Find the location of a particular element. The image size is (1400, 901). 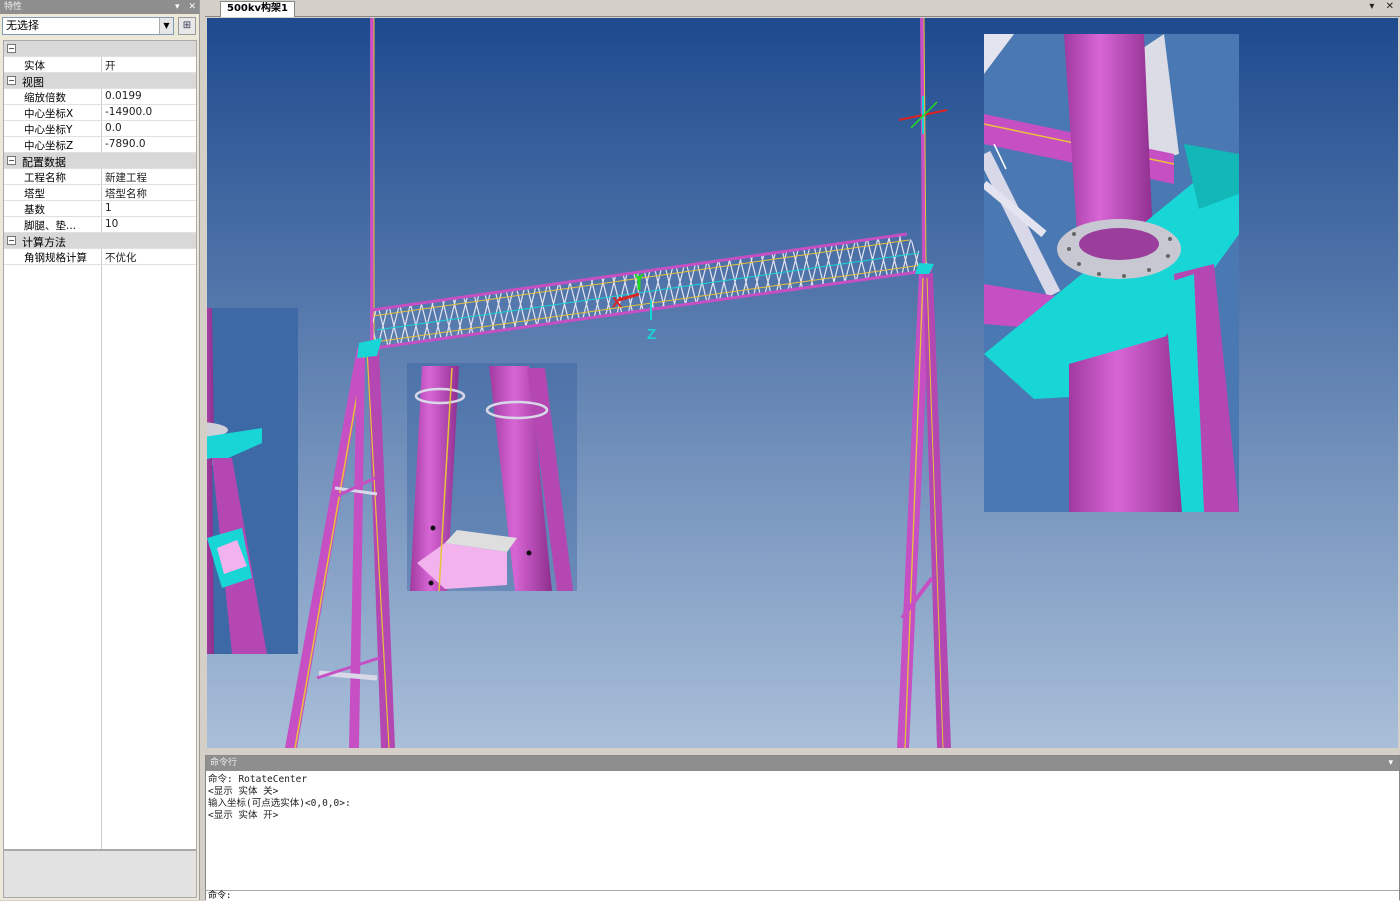

property-row: 基数 1 is located at coordinates (100, 209).